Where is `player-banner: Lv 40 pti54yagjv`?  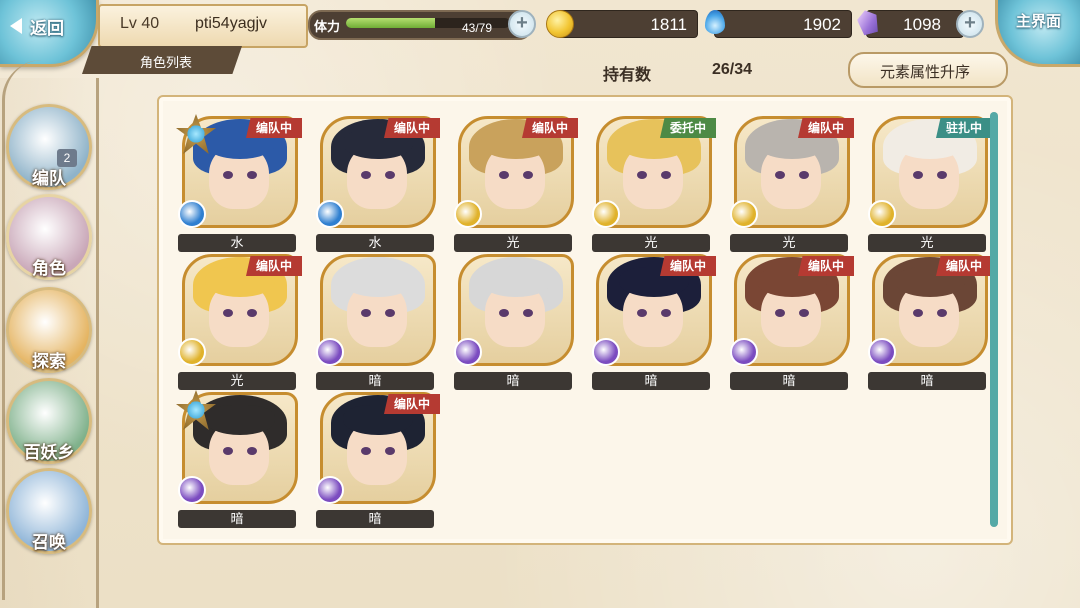
player-banner: Lv 40 pti54yagjv is located at coordinates (203, 26).